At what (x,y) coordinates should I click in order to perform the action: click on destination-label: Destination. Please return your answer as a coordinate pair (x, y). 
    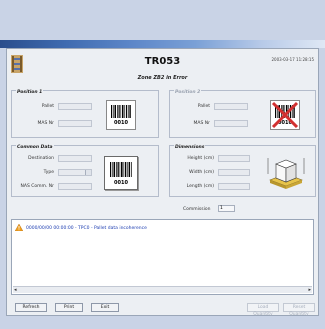
    Looking at the image, I should click on (41, 158).